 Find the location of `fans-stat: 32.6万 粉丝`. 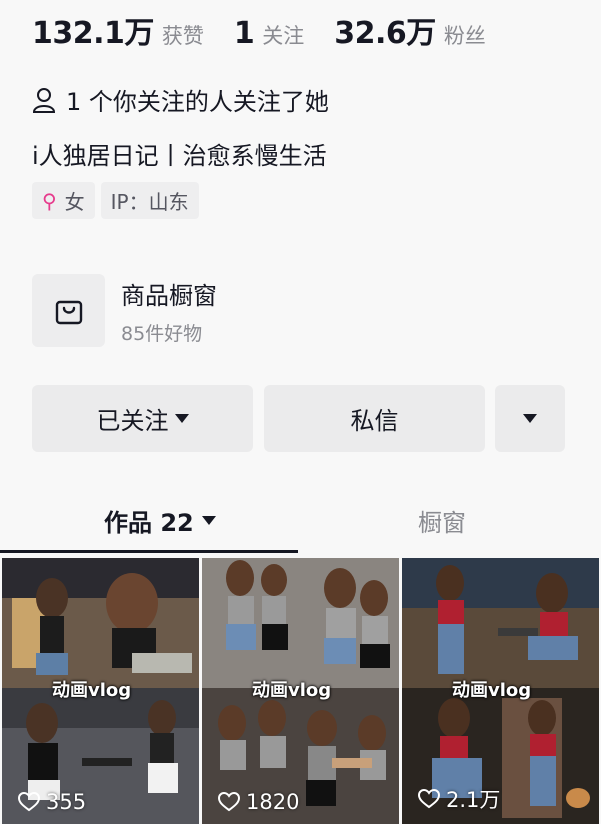

fans-stat: 32.6万 粉丝 is located at coordinates (410, 30).